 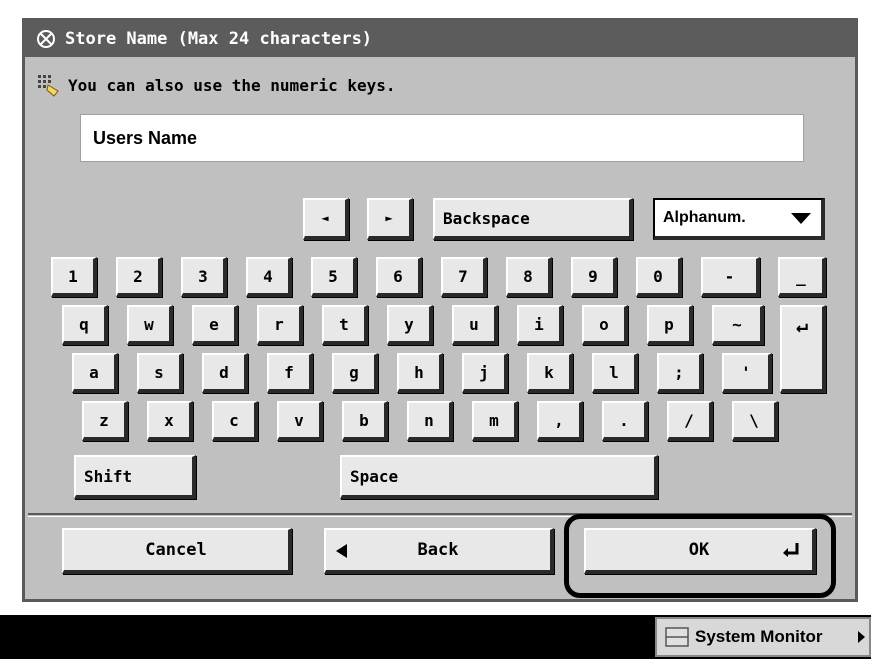 I want to click on key-label: k, so click(x=549, y=372).